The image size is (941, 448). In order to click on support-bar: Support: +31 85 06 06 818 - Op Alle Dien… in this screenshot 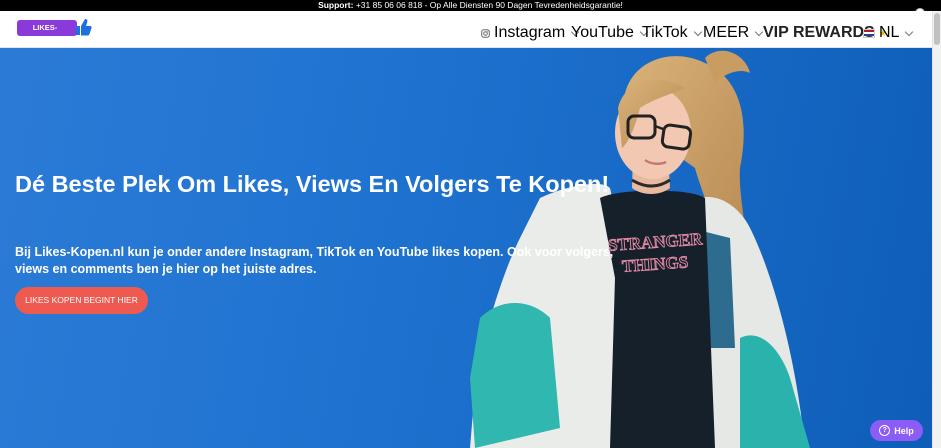, I will do `click(470, 5)`.